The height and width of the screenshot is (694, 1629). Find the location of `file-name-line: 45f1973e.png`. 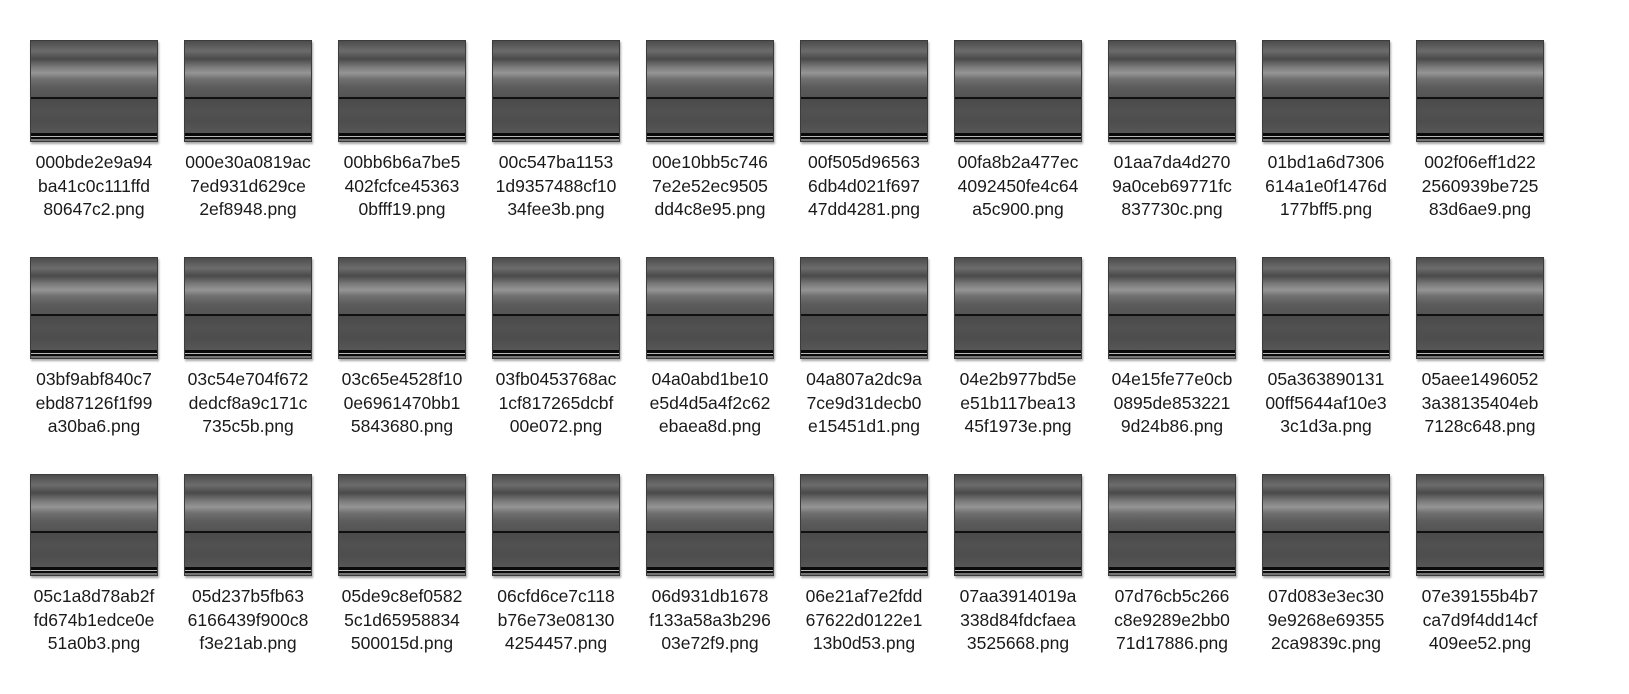

file-name-line: 45f1973e.png is located at coordinates (1018, 426).